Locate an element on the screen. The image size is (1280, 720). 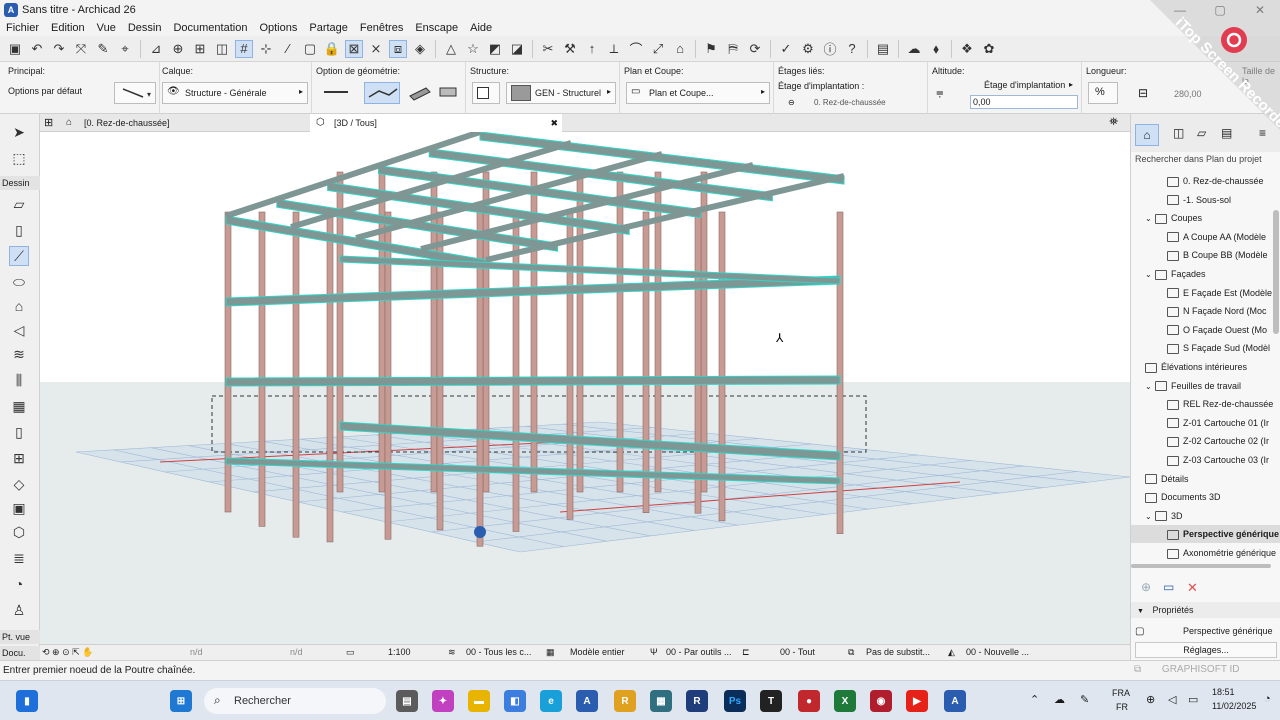
altitude-ref: Étage d'implantation is located at coordinates (1024, 85).